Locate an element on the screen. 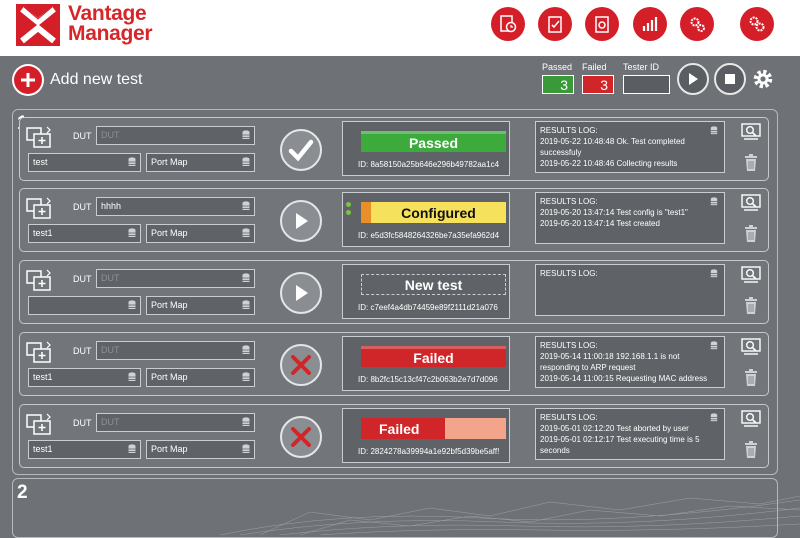  settings-gear-icon is located at coordinates (763, 79).